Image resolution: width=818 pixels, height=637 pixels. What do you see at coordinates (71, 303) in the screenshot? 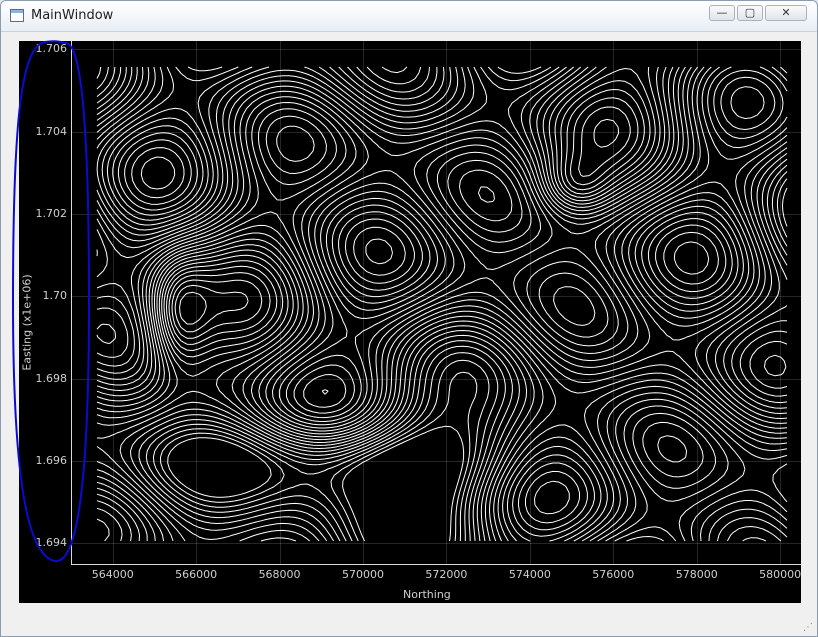
I see `y-axis-line` at bounding box center [71, 303].